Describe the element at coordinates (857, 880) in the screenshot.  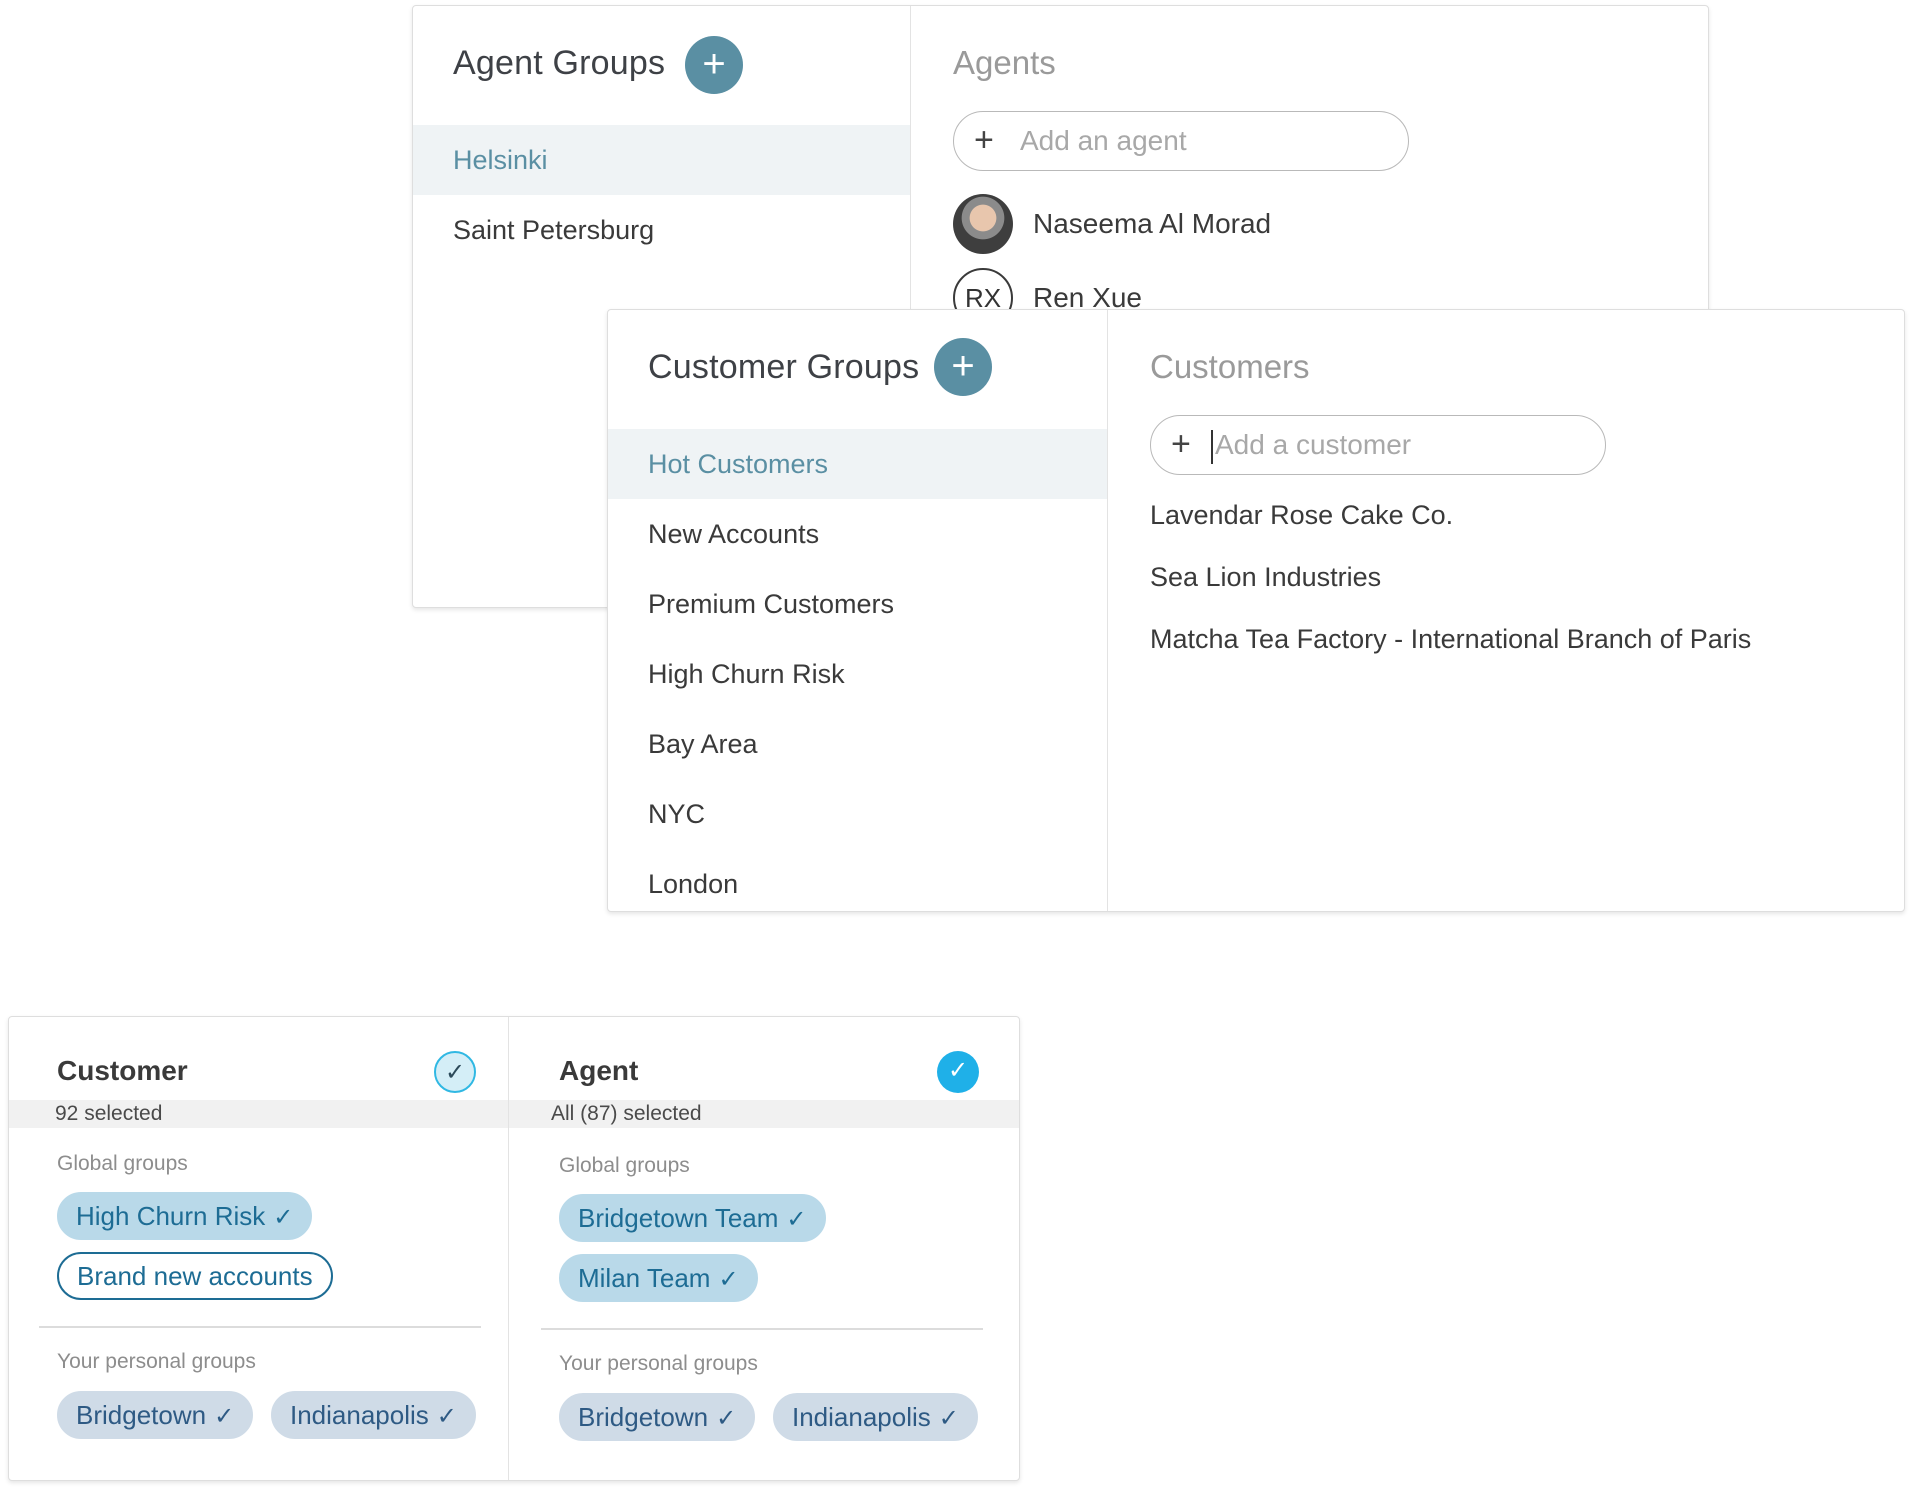
I see `customer-group-item-london: London` at that location.